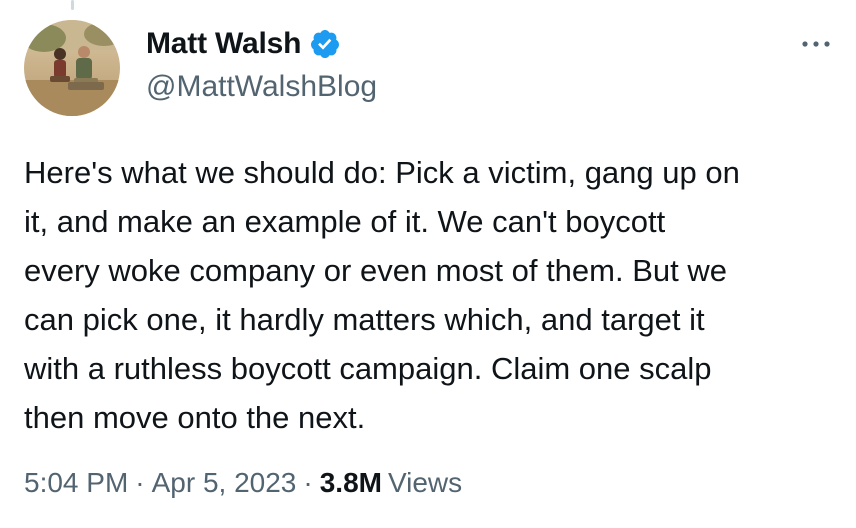 This screenshot has height=528, width=856. I want to click on tweet-time: 5:04 PM, so click(76, 483).